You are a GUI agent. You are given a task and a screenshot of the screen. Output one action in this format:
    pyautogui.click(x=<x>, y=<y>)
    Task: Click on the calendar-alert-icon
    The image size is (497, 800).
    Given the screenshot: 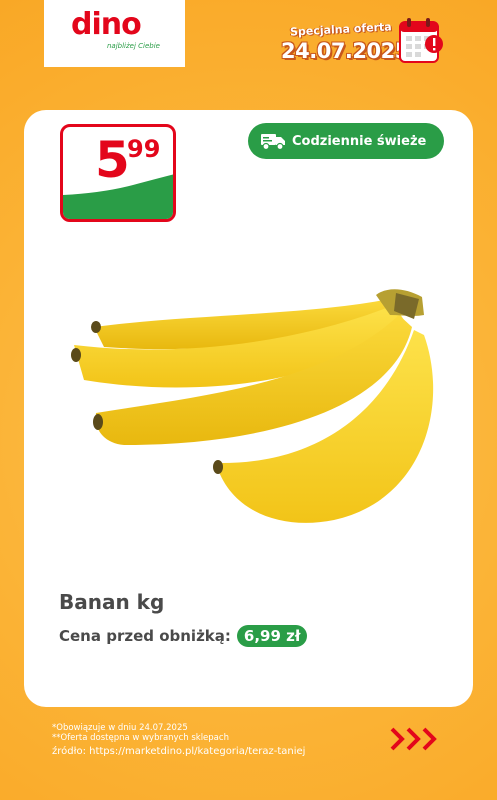 What is the action you would take?
    pyautogui.click(x=421, y=40)
    